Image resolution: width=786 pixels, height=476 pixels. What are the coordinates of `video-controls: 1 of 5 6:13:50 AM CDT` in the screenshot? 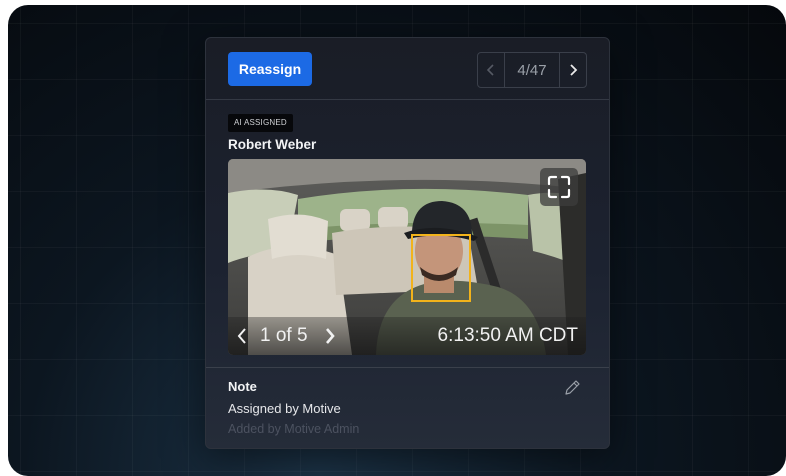 It's located at (407, 336).